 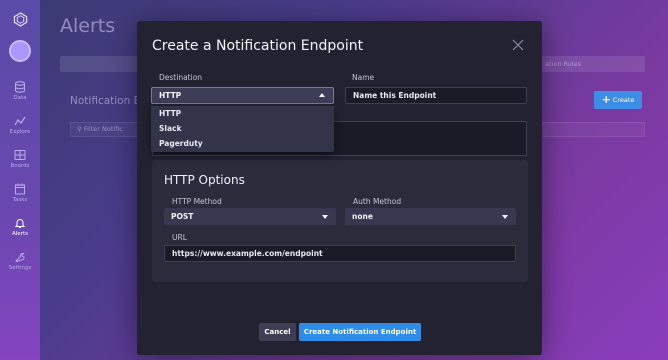 What do you see at coordinates (20, 19) in the screenshot?
I see `logo-icon` at bounding box center [20, 19].